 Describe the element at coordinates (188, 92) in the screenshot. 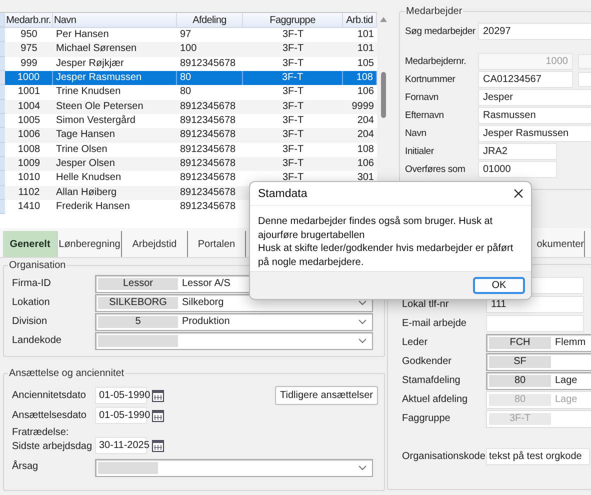

I see `table-row: 1001 Trine Knudsen 80 3F-T 106` at that location.